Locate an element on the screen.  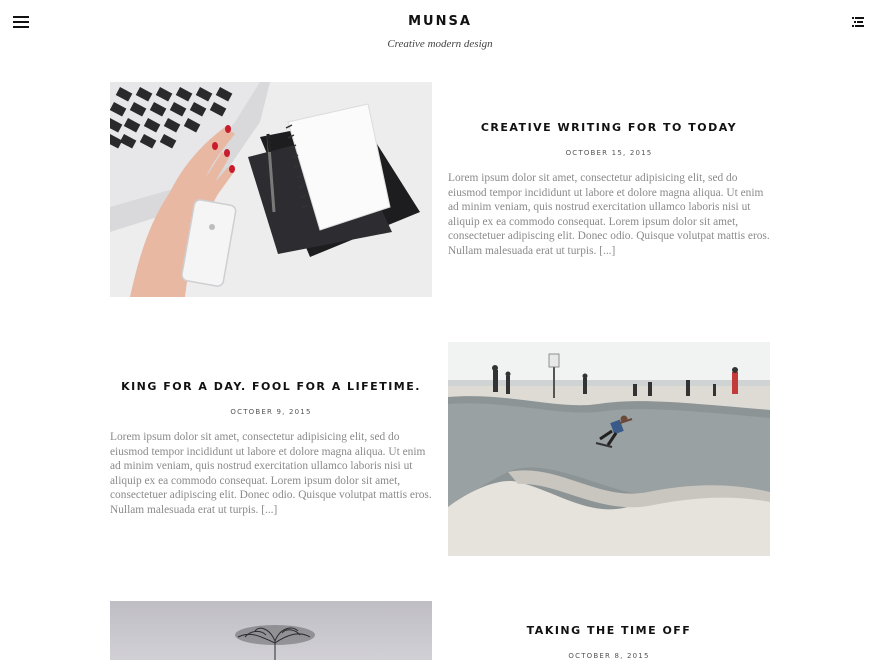
post-title: KING FOR A DAY. FOOL FOR A LIFETIME. is located at coordinates (271, 386).